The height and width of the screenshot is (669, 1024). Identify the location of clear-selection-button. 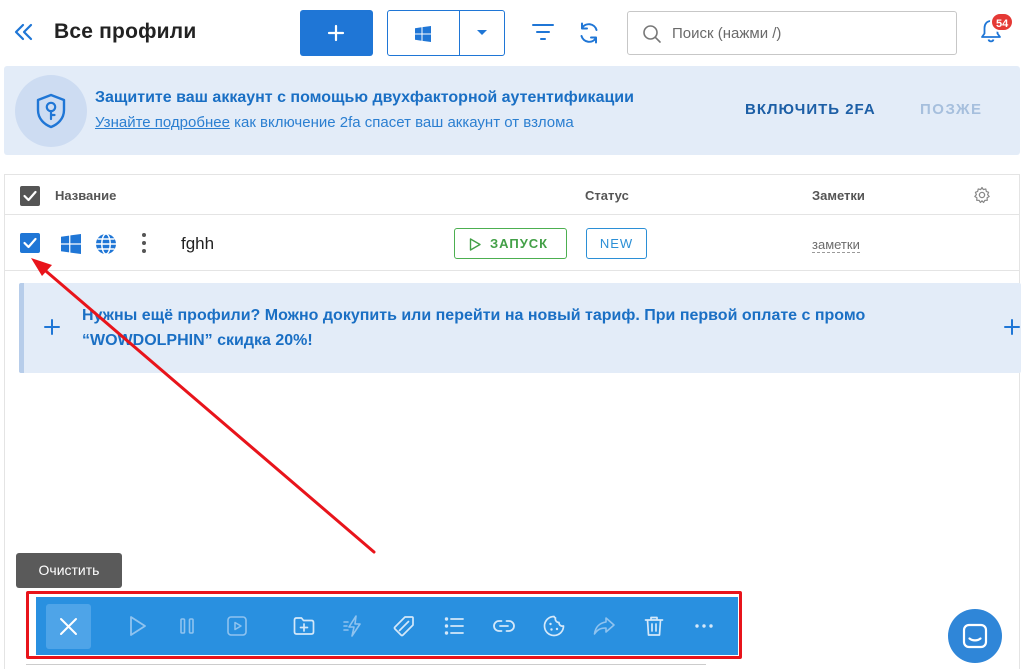
(68, 626).